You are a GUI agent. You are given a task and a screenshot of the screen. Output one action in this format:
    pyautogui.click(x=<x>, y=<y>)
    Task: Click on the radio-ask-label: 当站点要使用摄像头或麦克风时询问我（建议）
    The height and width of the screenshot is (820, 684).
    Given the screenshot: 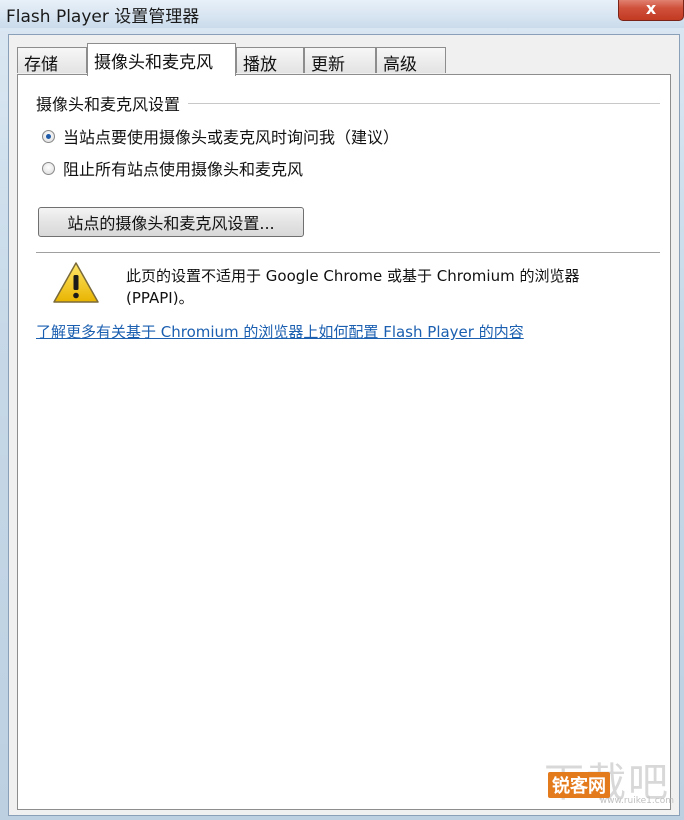 What is the action you would take?
    pyautogui.click(x=231, y=137)
    